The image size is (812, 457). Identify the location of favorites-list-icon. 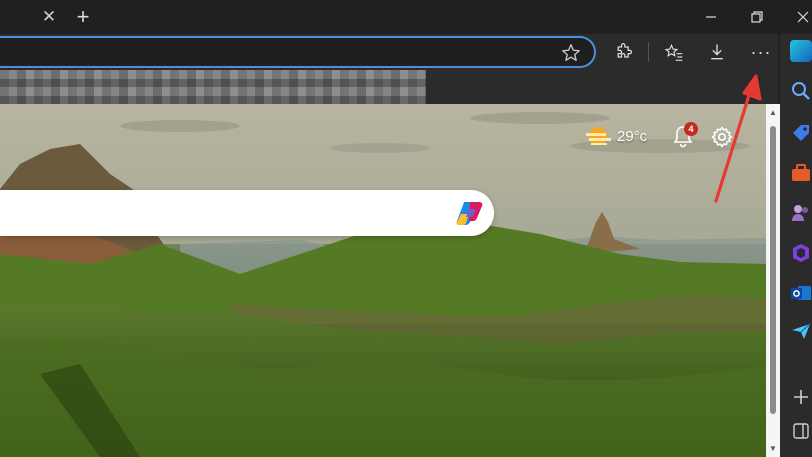
(673, 52).